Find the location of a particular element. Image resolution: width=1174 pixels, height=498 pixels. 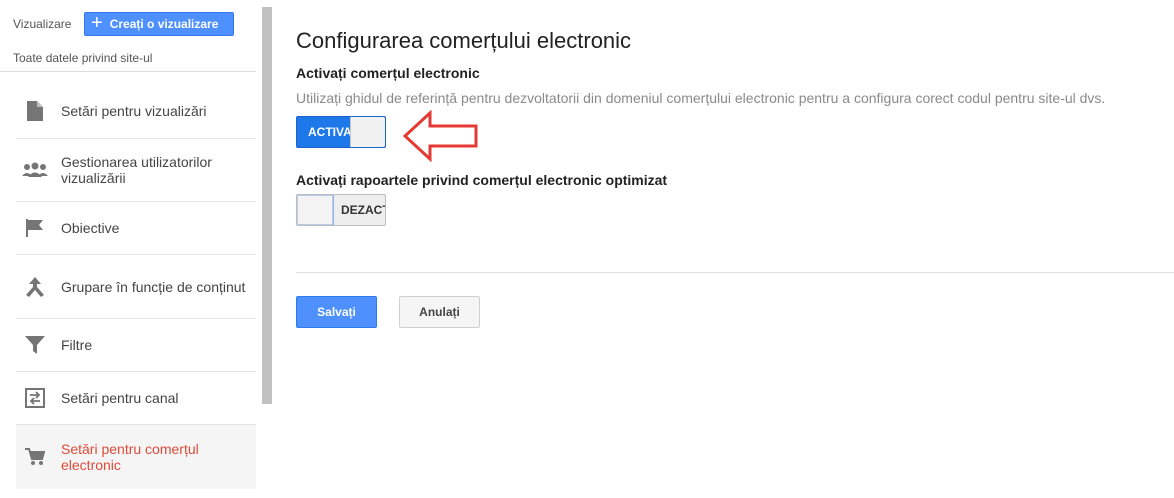

save-button: Salvați is located at coordinates (336, 312).